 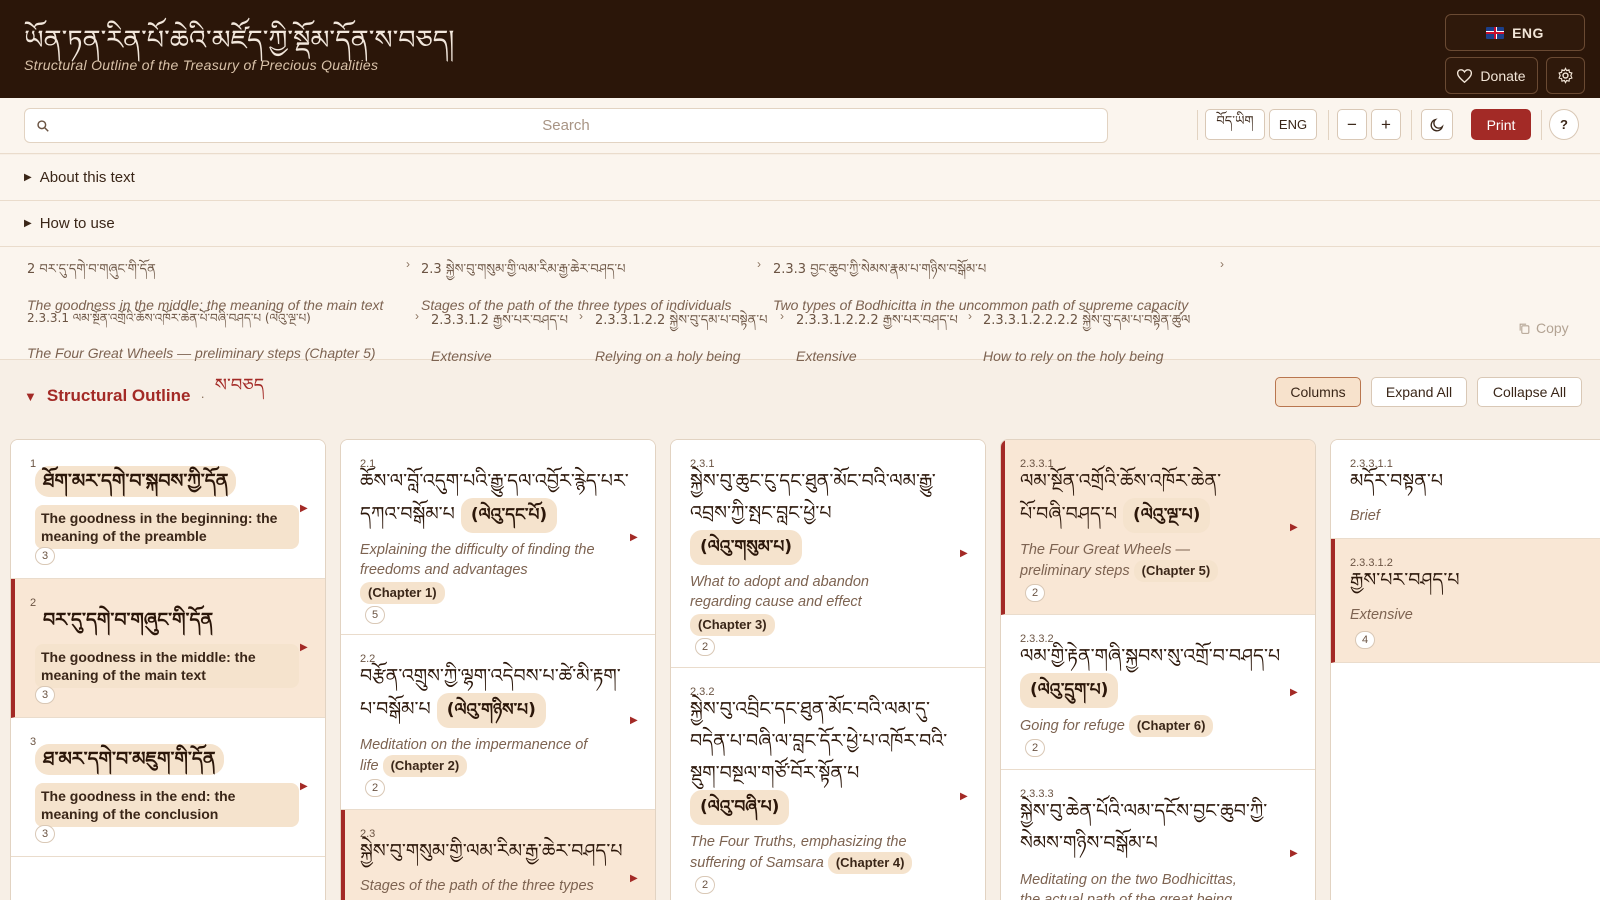 What do you see at coordinates (800, 178) in the screenshot?
I see `about-accordion: ▶ About this text` at bounding box center [800, 178].